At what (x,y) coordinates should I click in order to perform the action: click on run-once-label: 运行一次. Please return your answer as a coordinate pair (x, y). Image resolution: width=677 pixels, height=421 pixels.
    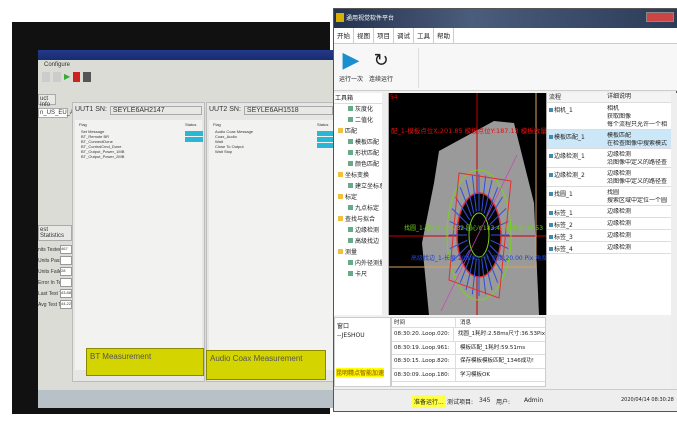
    Looking at the image, I should click on (350, 79).